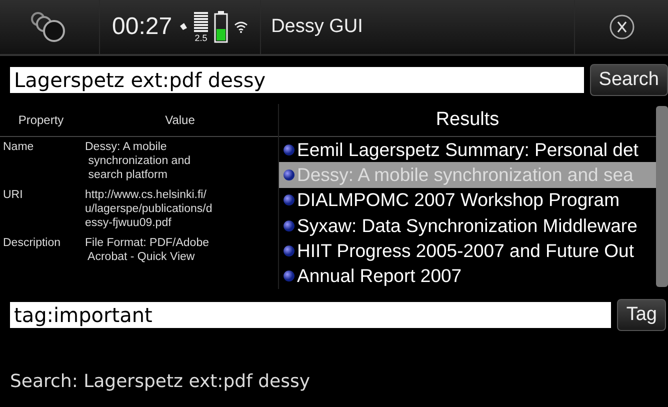  What do you see at coordinates (629, 80) in the screenshot?
I see `search-button: Search` at bounding box center [629, 80].